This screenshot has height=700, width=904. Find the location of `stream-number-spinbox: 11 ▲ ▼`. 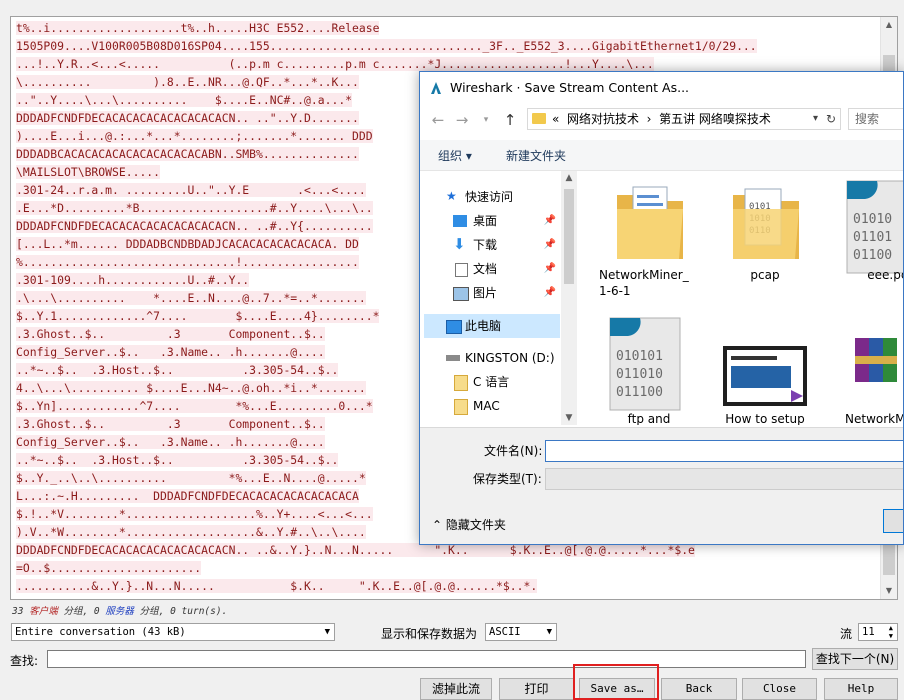

stream-number-spinbox: 11 ▲ ▼ is located at coordinates (878, 632).